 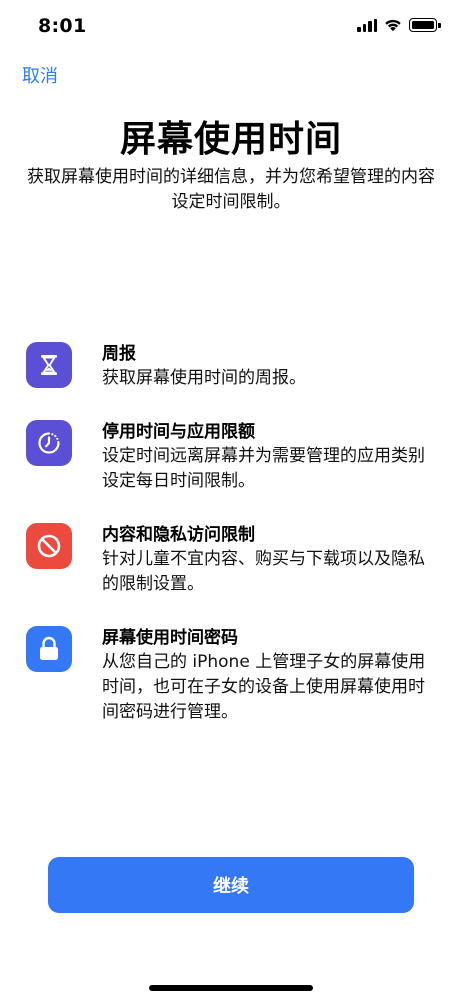 I want to click on home-indicator, so click(x=231, y=988).